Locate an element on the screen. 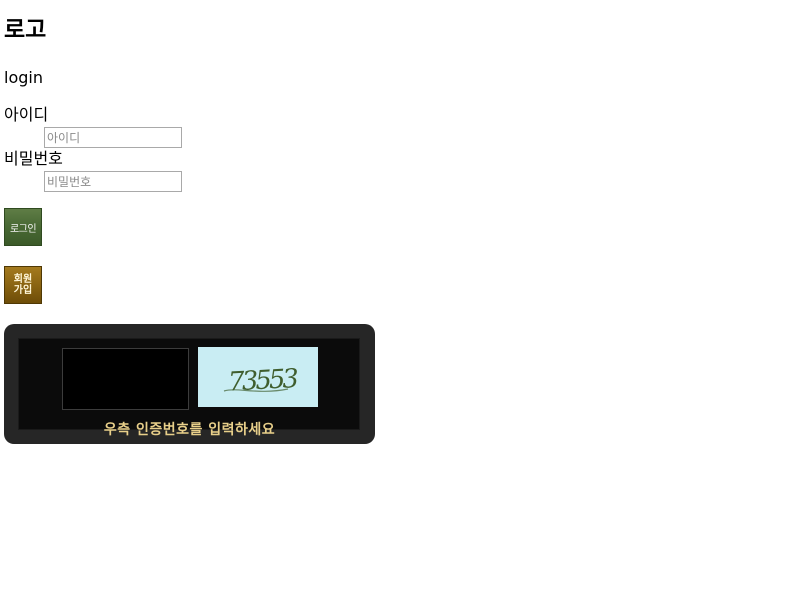 Image resolution: width=800 pixels, height=600 pixels. id-input is located at coordinates (113, 137).